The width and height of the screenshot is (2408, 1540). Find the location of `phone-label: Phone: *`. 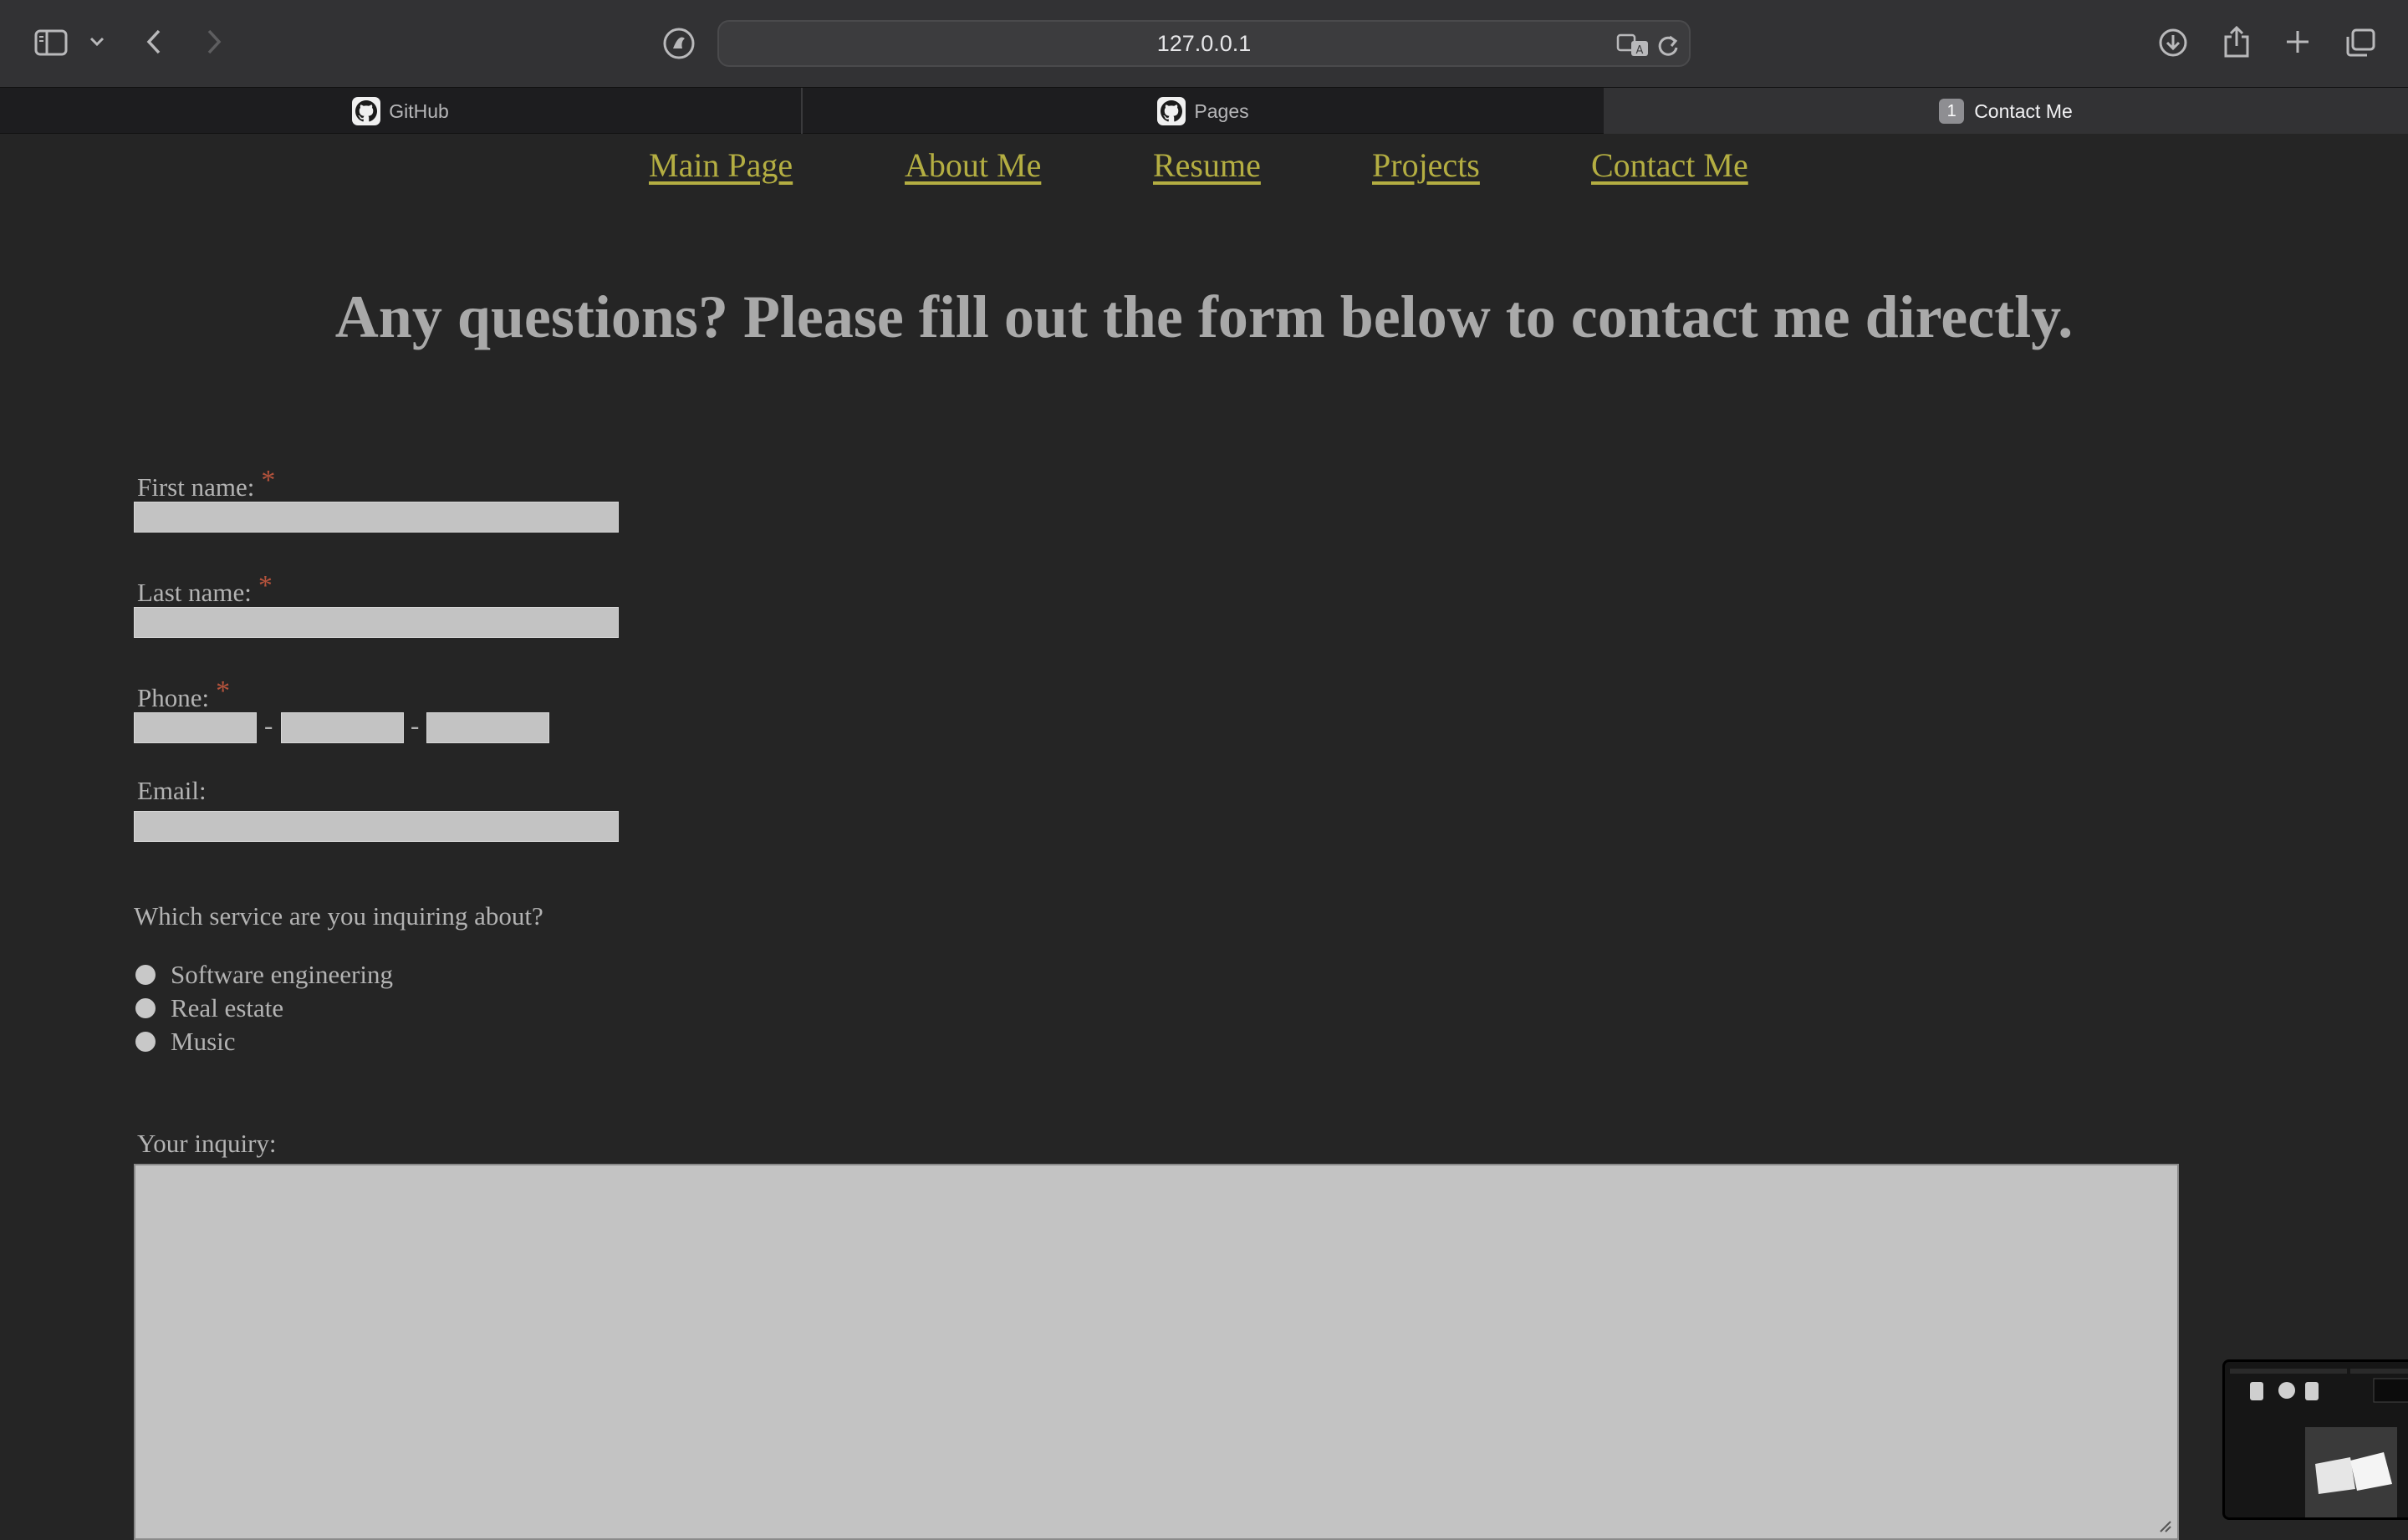

phone-label: Phone: * is located at coordinates (183, 694).